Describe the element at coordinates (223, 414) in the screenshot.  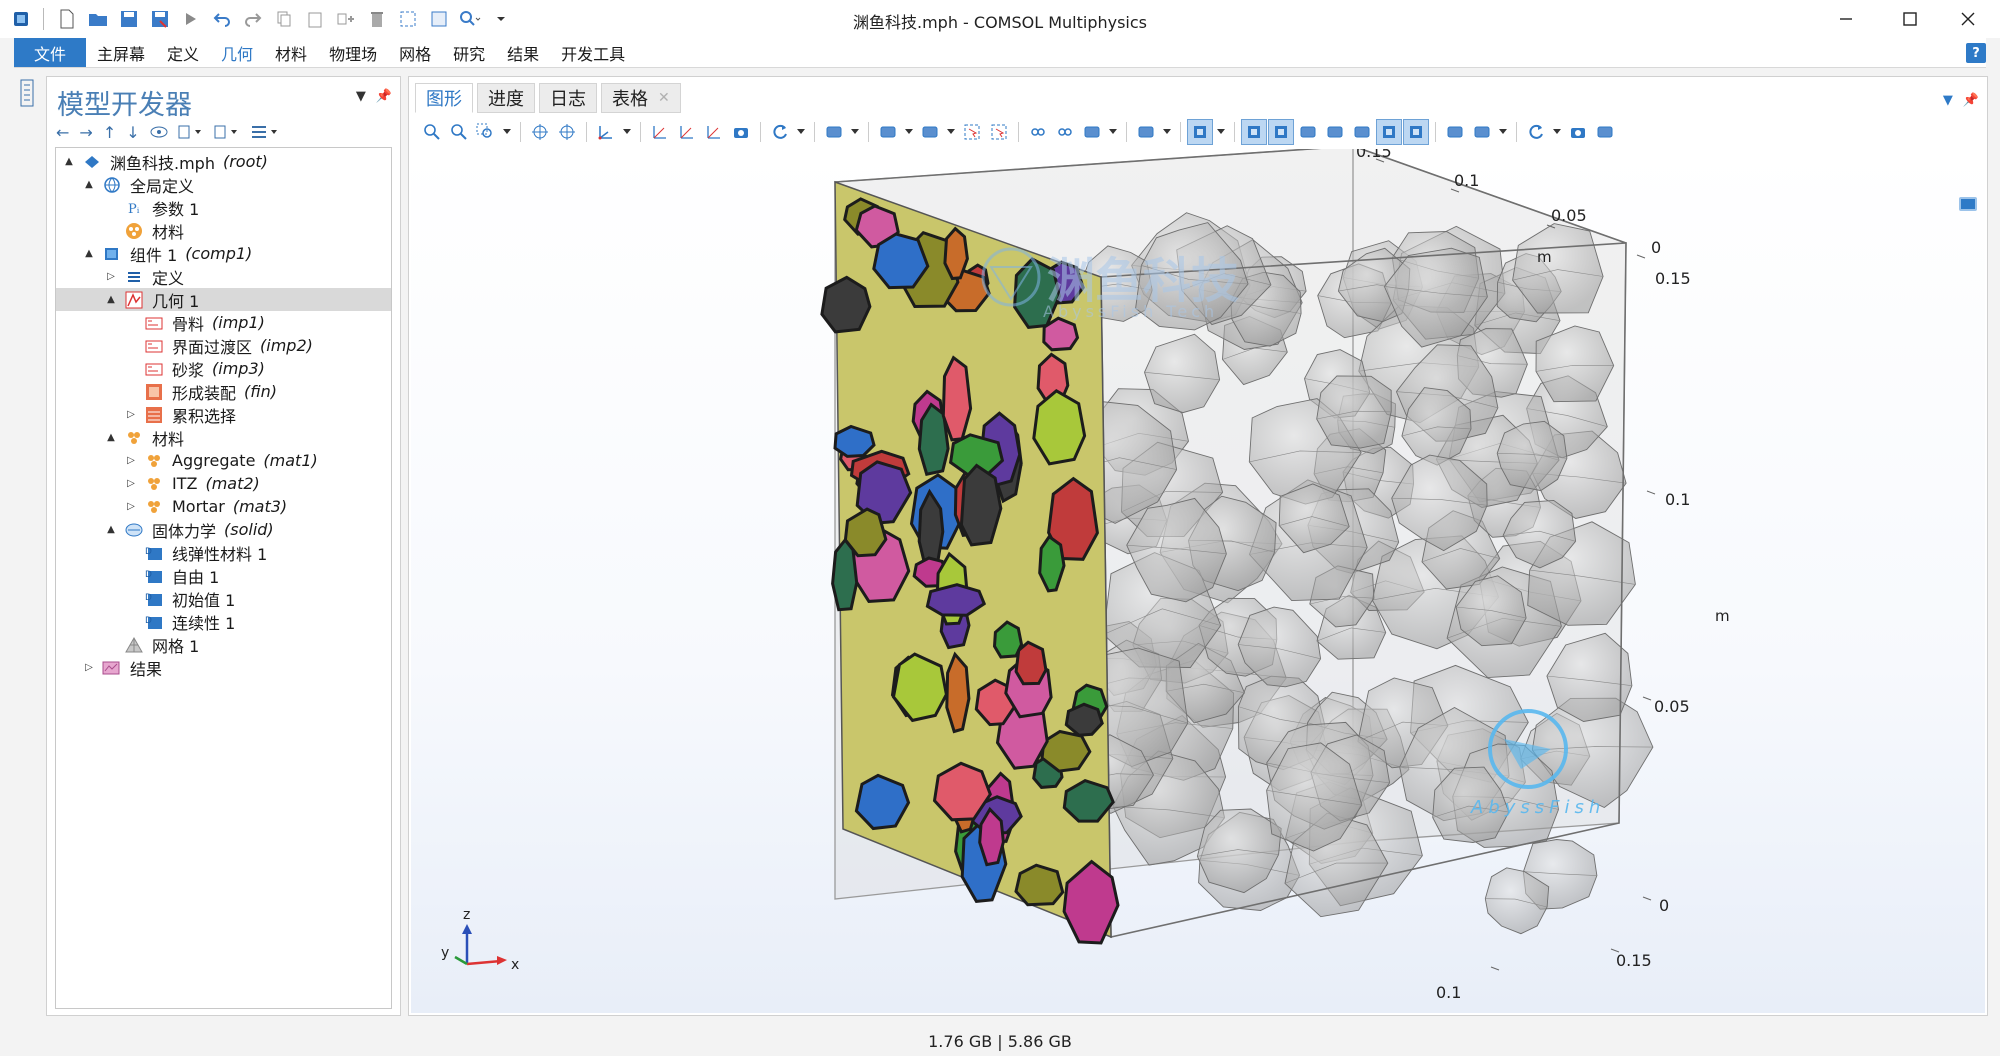
I see `tree-item: ▷ 累积选择` at that location.